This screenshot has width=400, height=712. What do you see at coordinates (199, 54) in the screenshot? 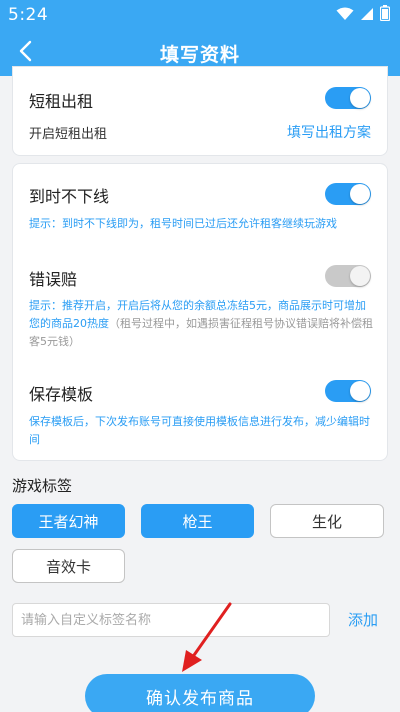
I see `page-title: 填写资料` at bounding box center [199, 54].